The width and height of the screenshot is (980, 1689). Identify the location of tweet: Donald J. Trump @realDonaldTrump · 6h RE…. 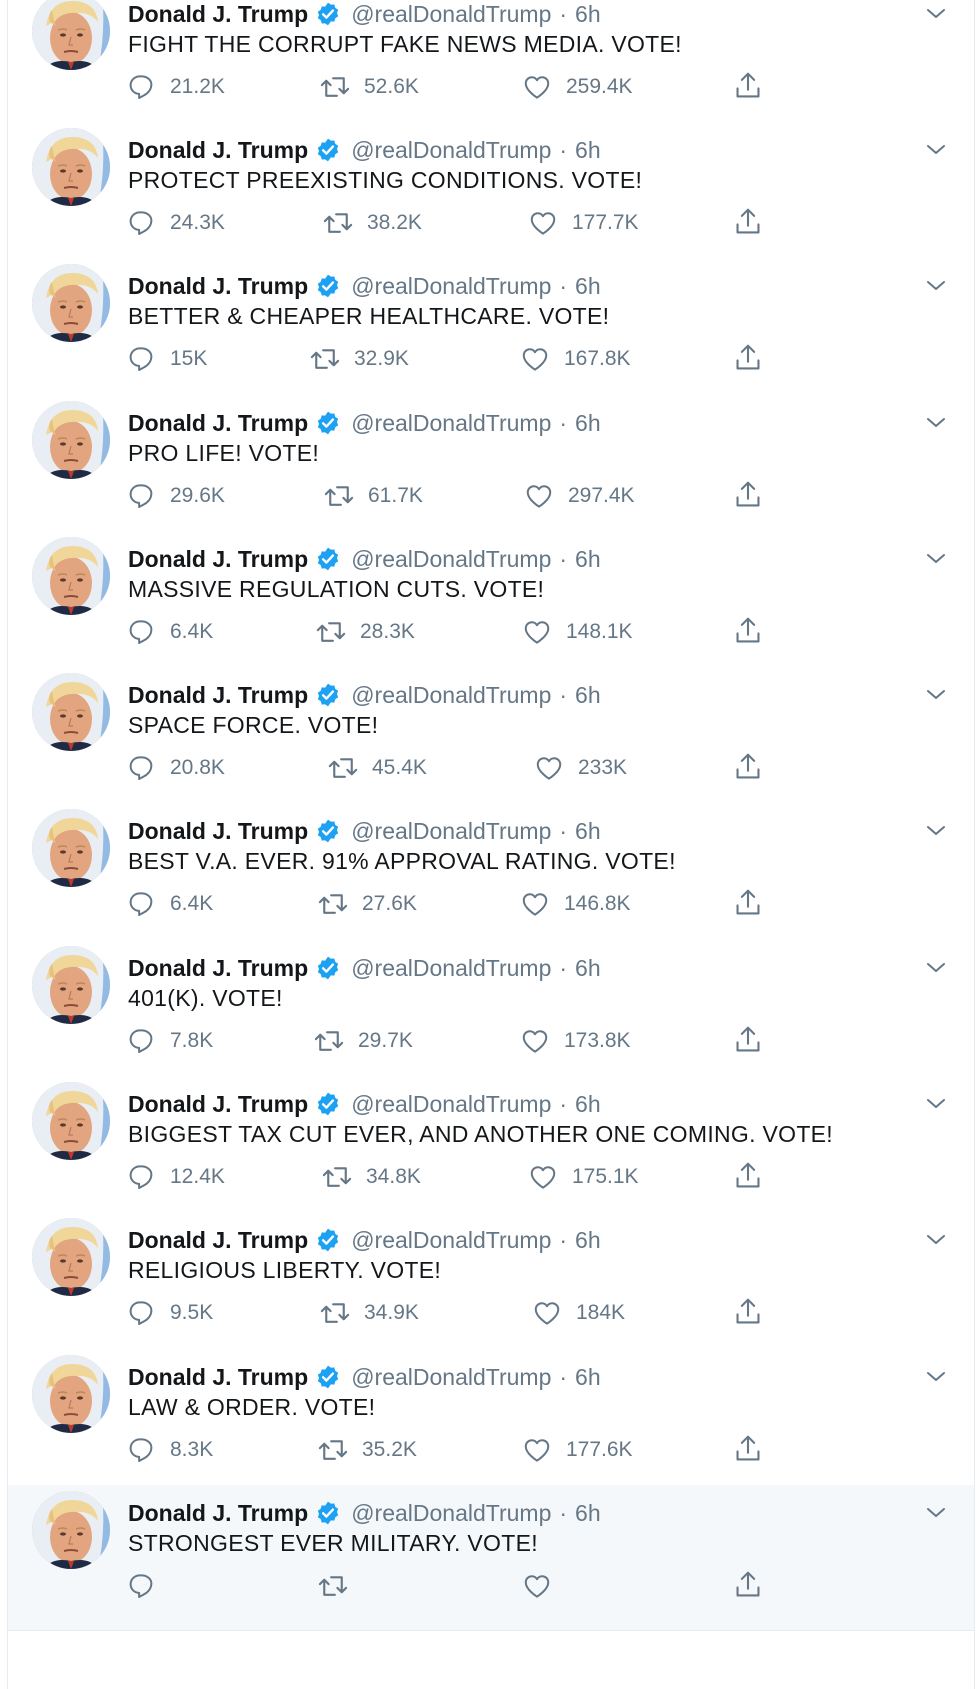
(491, 1285).